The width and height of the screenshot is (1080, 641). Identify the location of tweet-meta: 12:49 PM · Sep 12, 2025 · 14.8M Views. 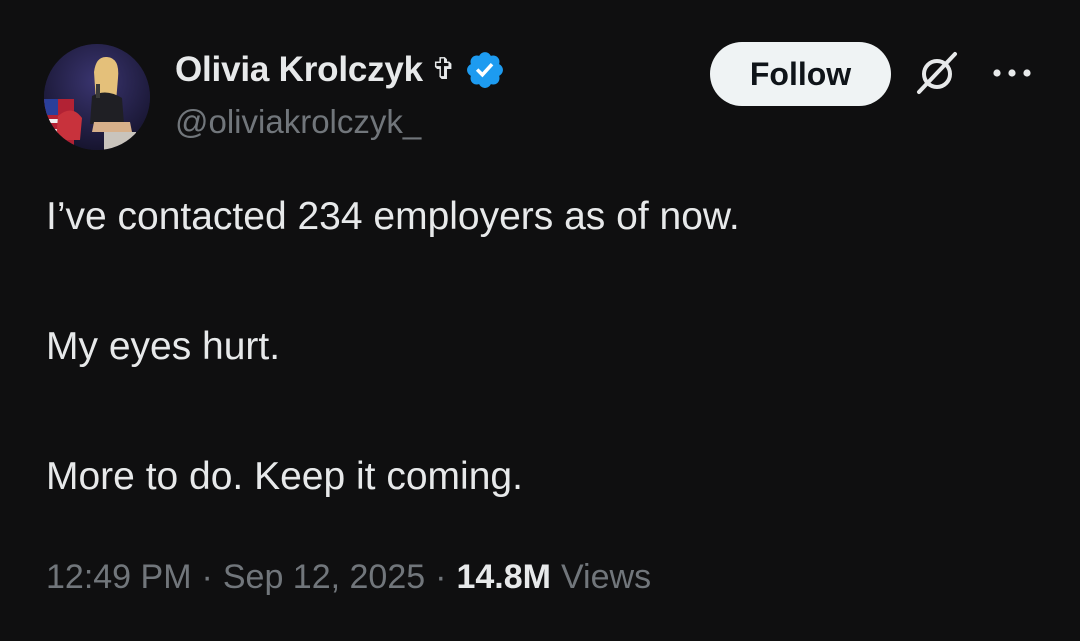
(348, 577).